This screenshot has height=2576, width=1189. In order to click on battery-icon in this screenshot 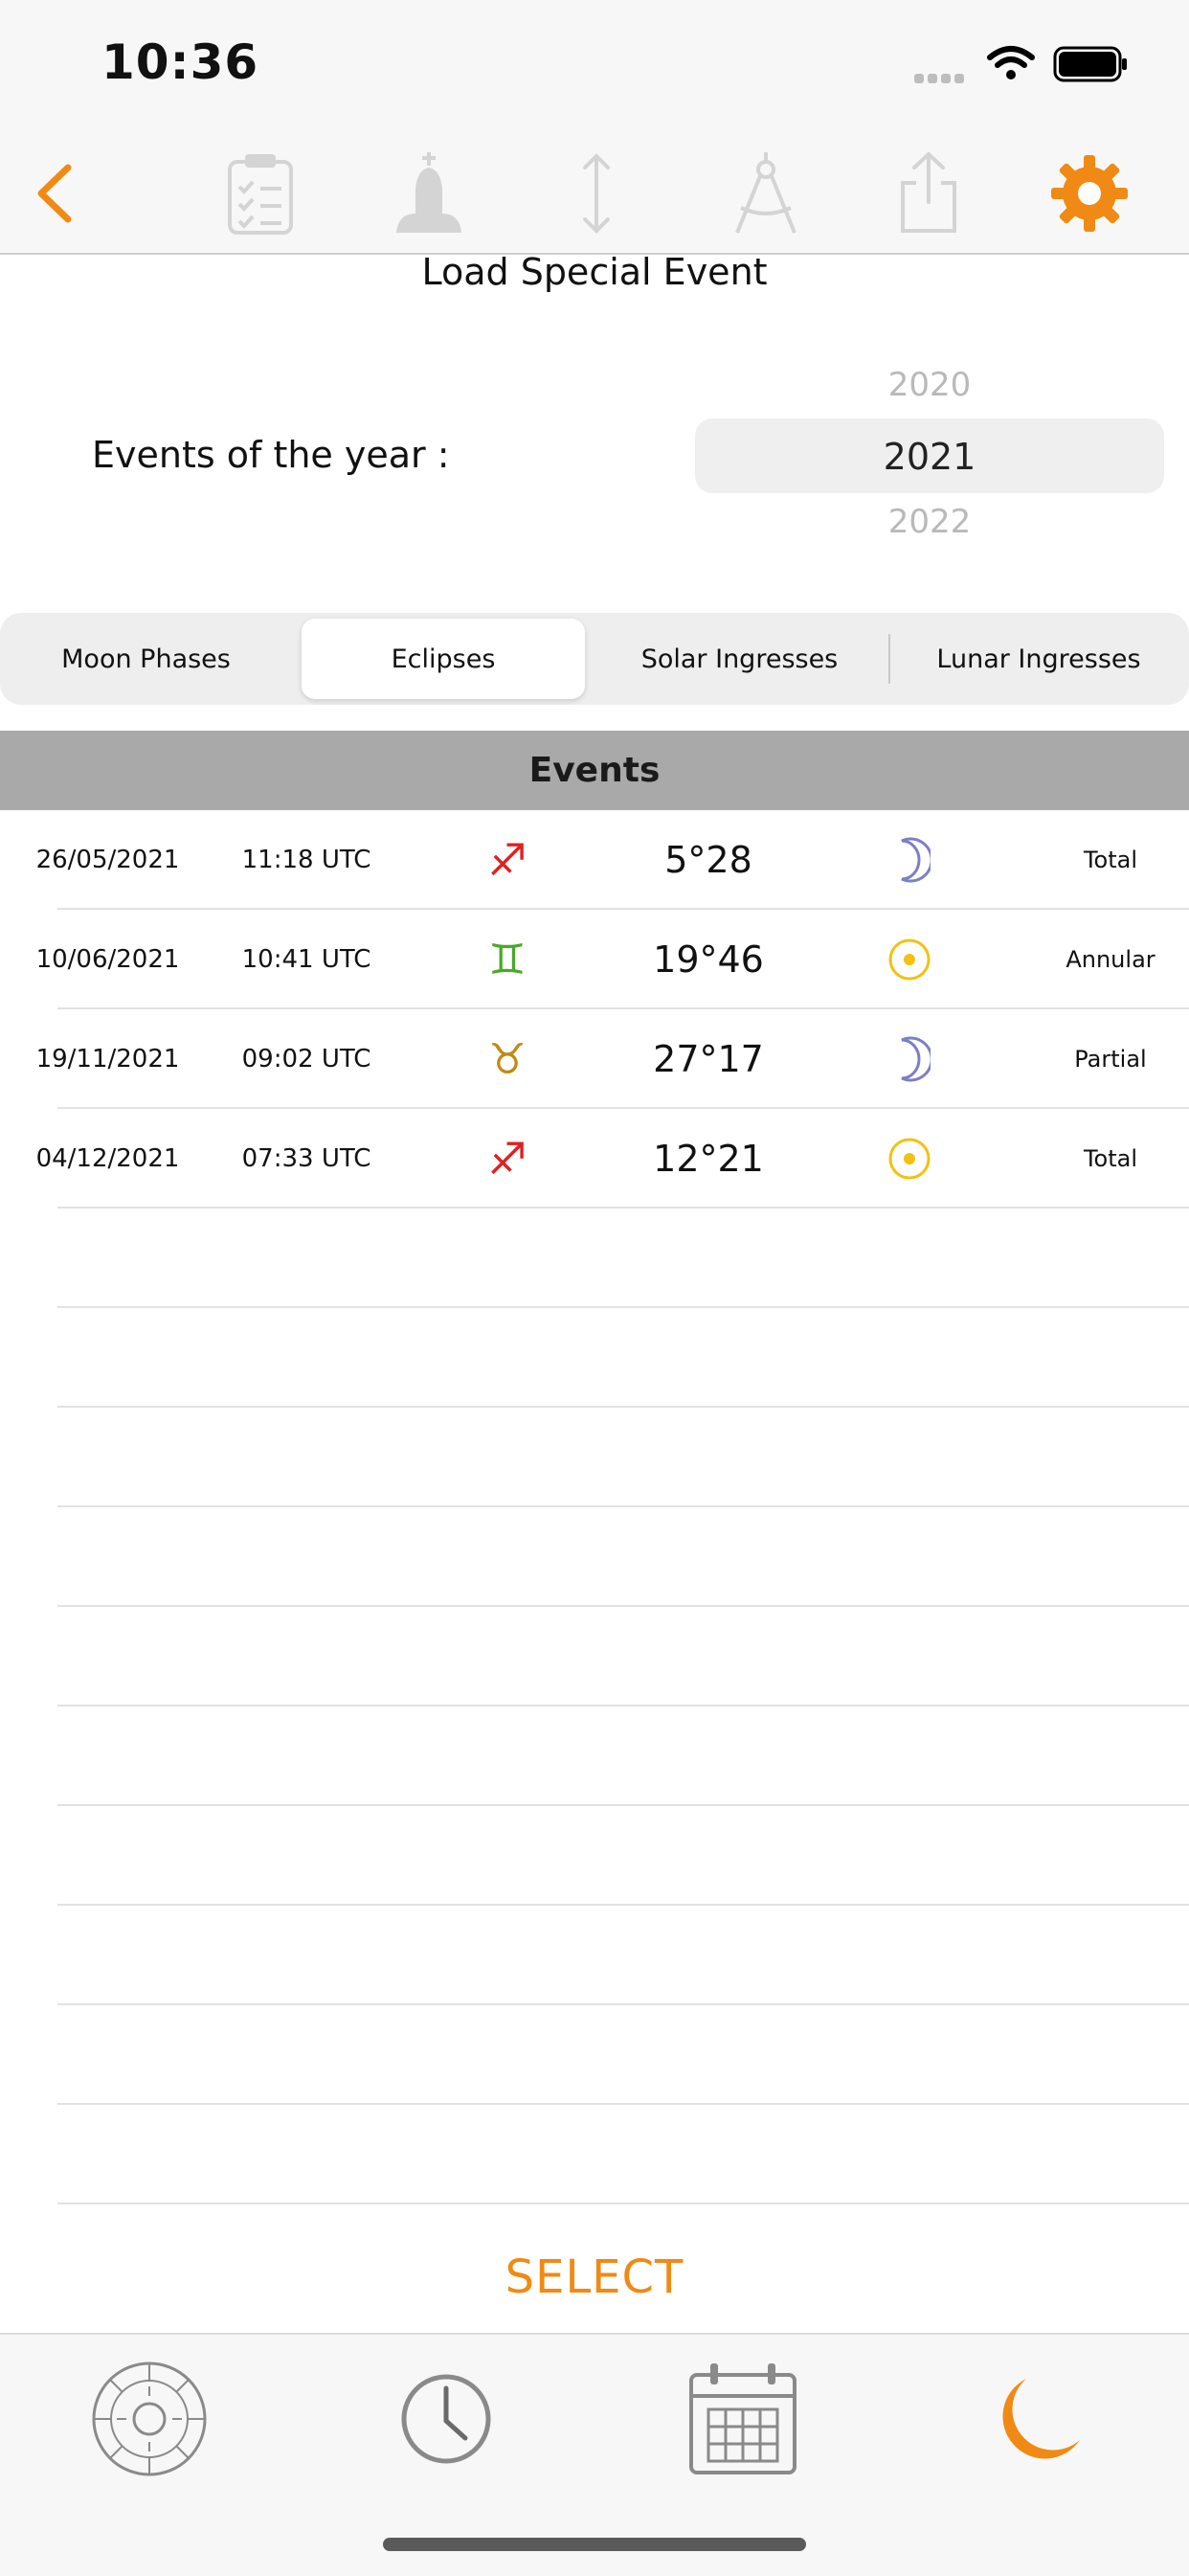, I will do `click(1090, 64)`.